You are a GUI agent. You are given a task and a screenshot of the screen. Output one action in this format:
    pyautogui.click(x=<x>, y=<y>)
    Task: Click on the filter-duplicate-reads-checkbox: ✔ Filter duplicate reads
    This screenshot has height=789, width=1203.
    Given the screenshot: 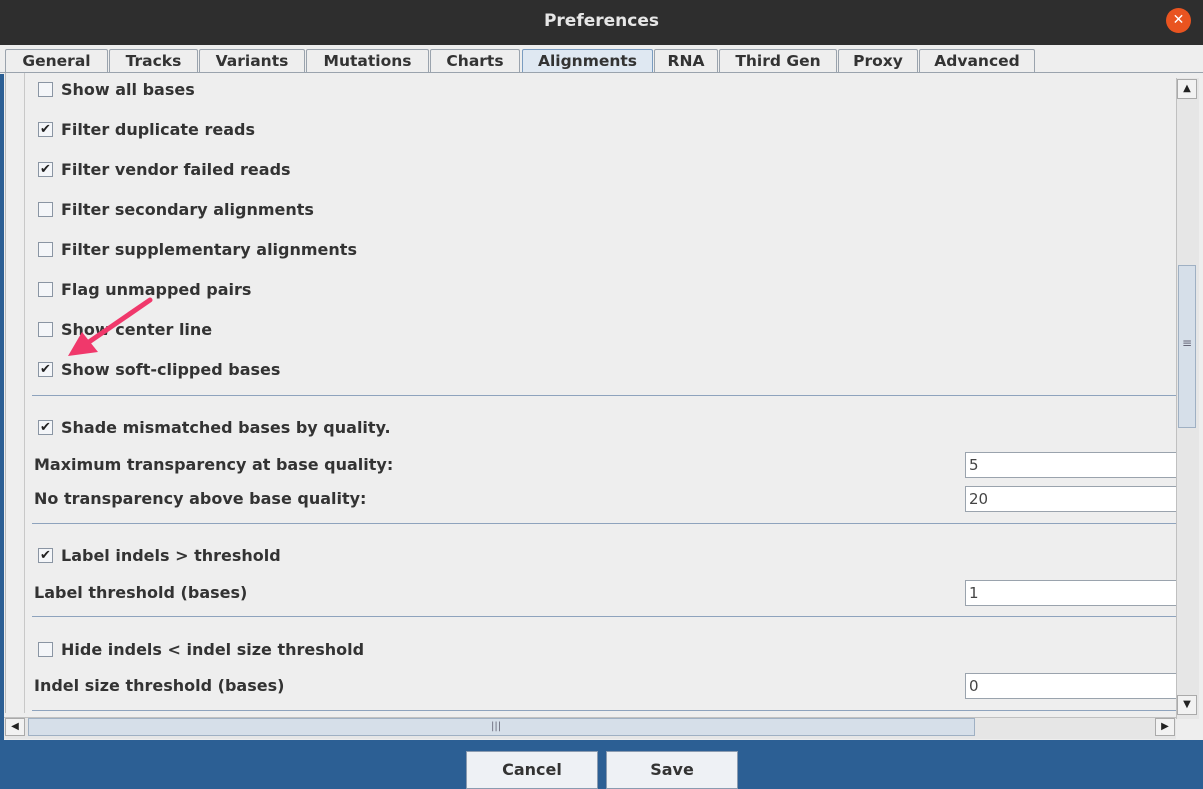 What is the action you would take?
    pyautogui.click(x=146, y=129)
    